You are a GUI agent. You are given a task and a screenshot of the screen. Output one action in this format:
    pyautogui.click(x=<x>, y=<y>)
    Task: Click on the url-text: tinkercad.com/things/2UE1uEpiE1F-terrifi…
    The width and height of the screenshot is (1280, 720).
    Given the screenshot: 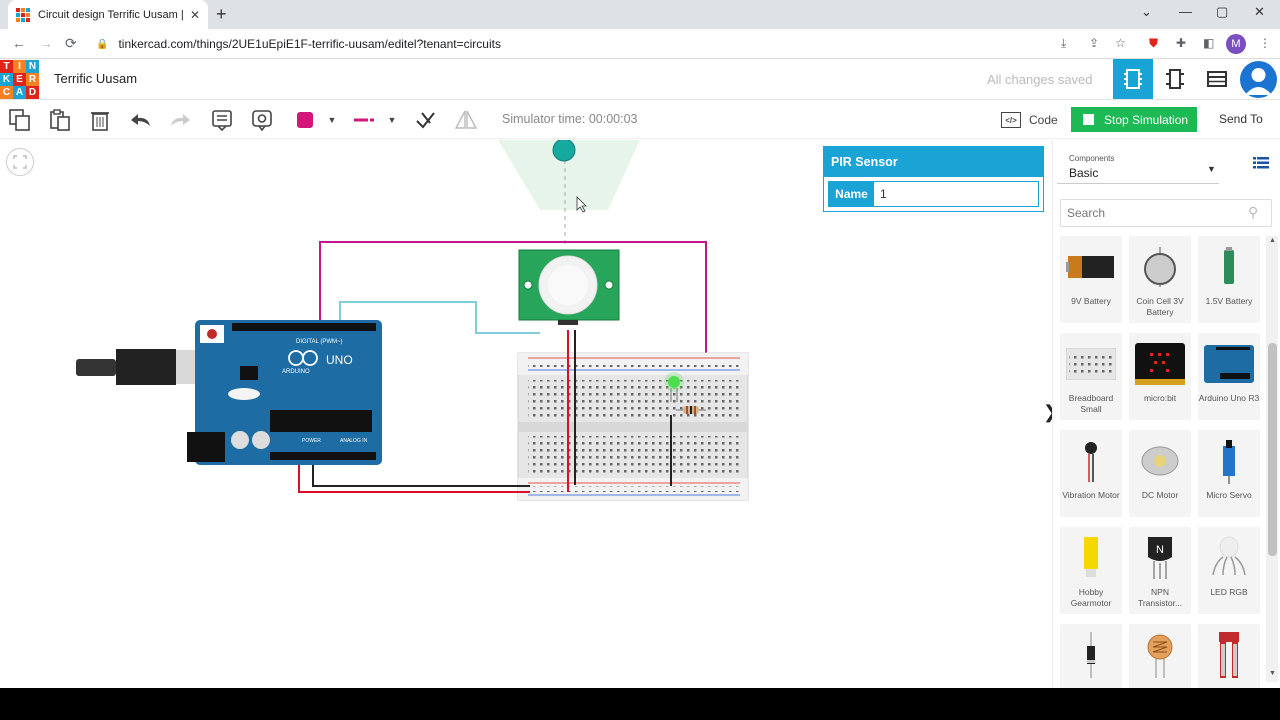 What is the action you would take?
    pyautogui.click(x=309, y=44)
    